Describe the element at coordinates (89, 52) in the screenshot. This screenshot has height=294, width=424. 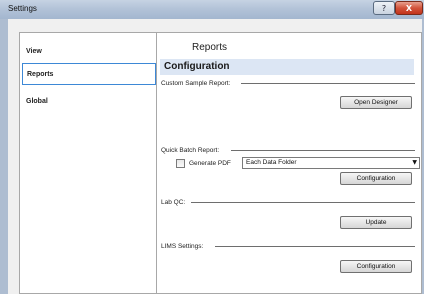
I see `nav-item-view: View` at that location.